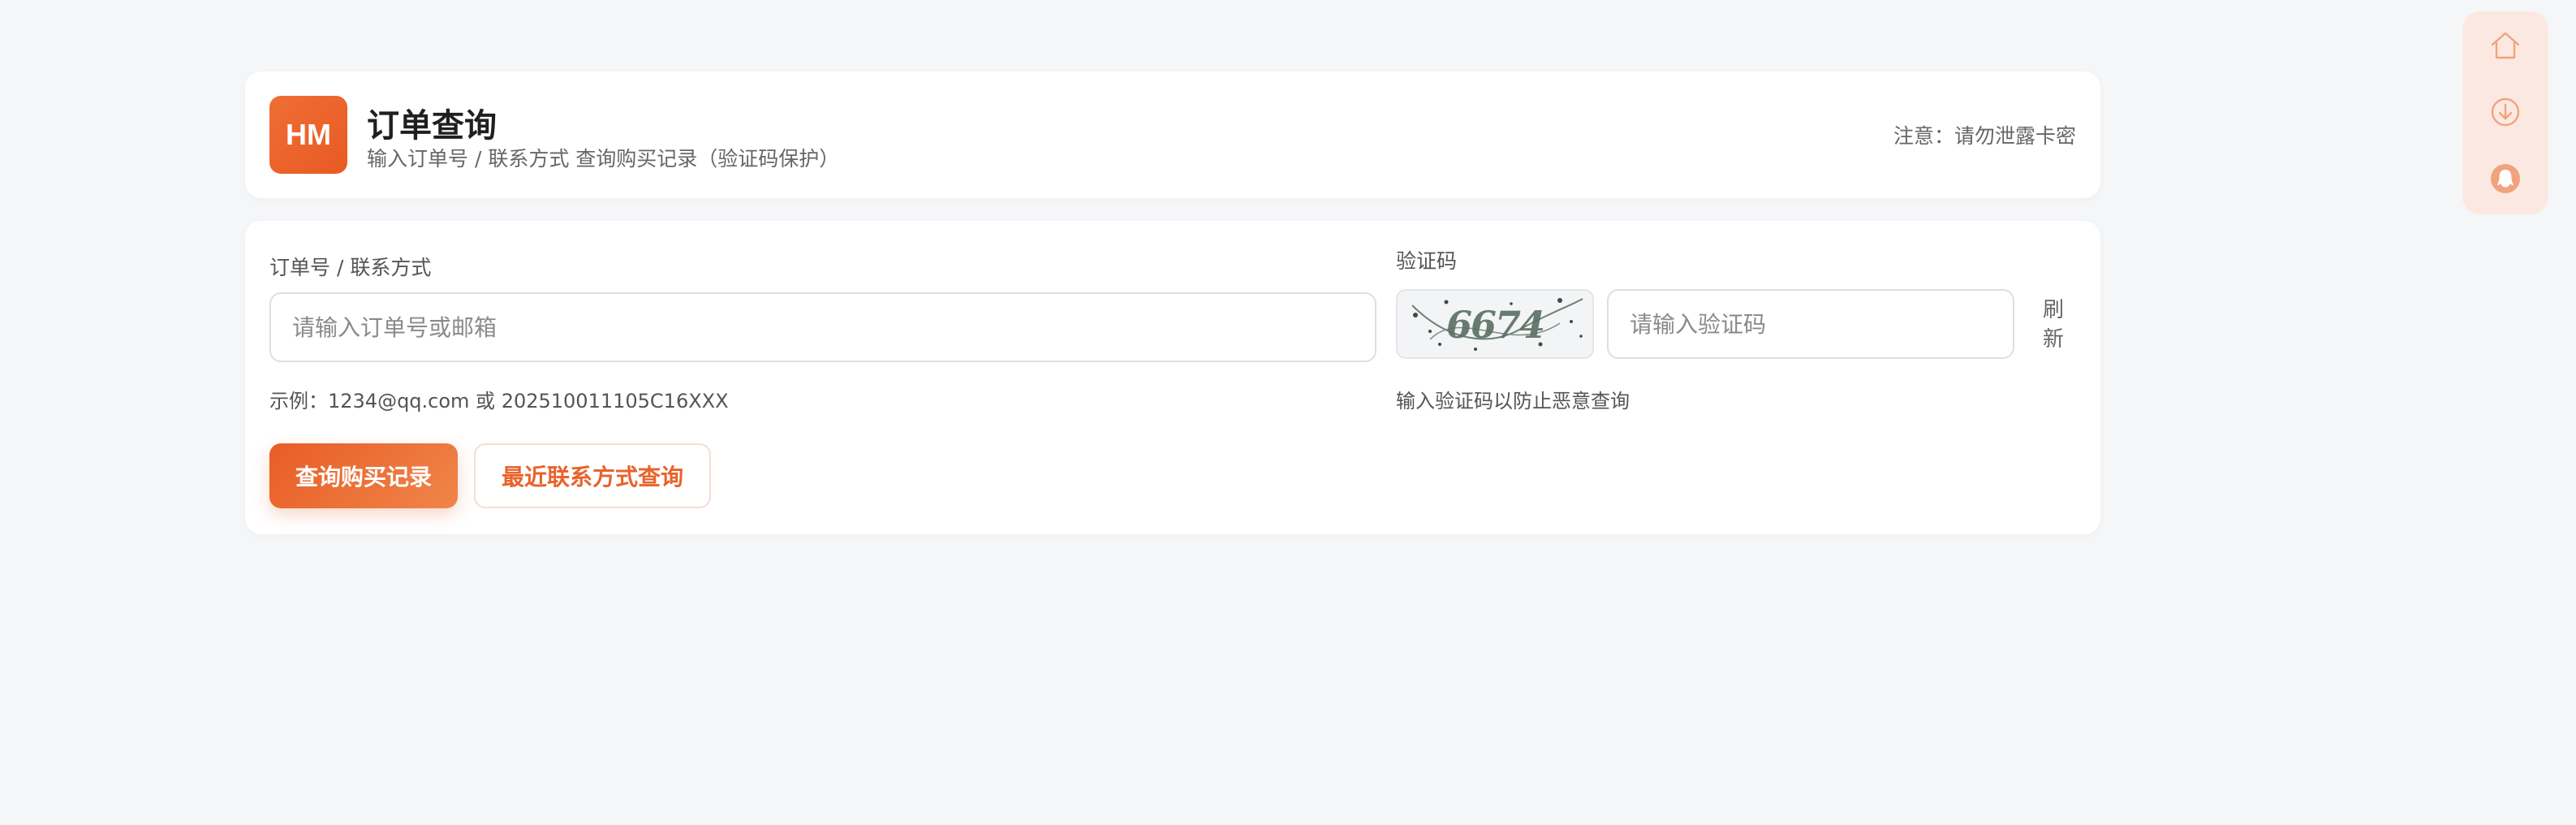  What do you see at coordinates (604, 159) in the screenshot?
I see `page-subtitle: 输入订单号 / 联系方式 查询购买记录（验证码保护）` at bounding box center [604, 159].